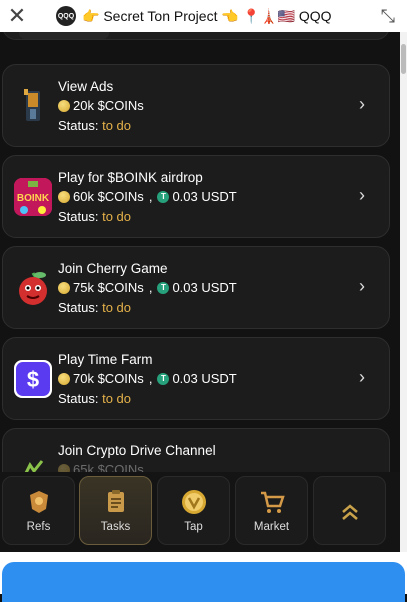  What do you see at coordinates (33, 288) in the screenshot?
I see `cherry-icon` at bounding box center [33, 288].